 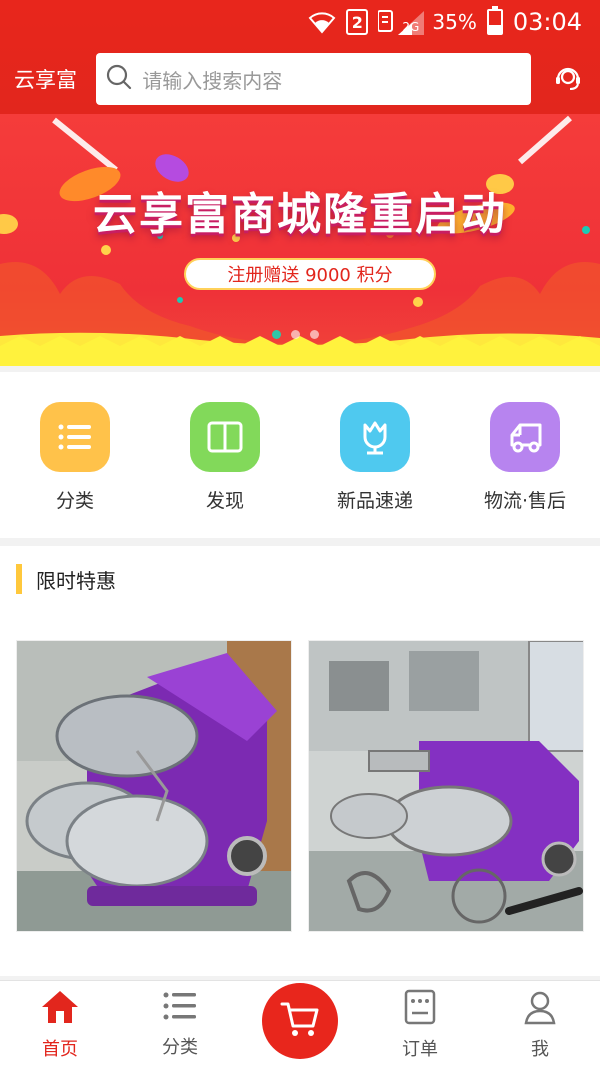 I want to click on nav-label: 订单, so click(x=420, y=1049).